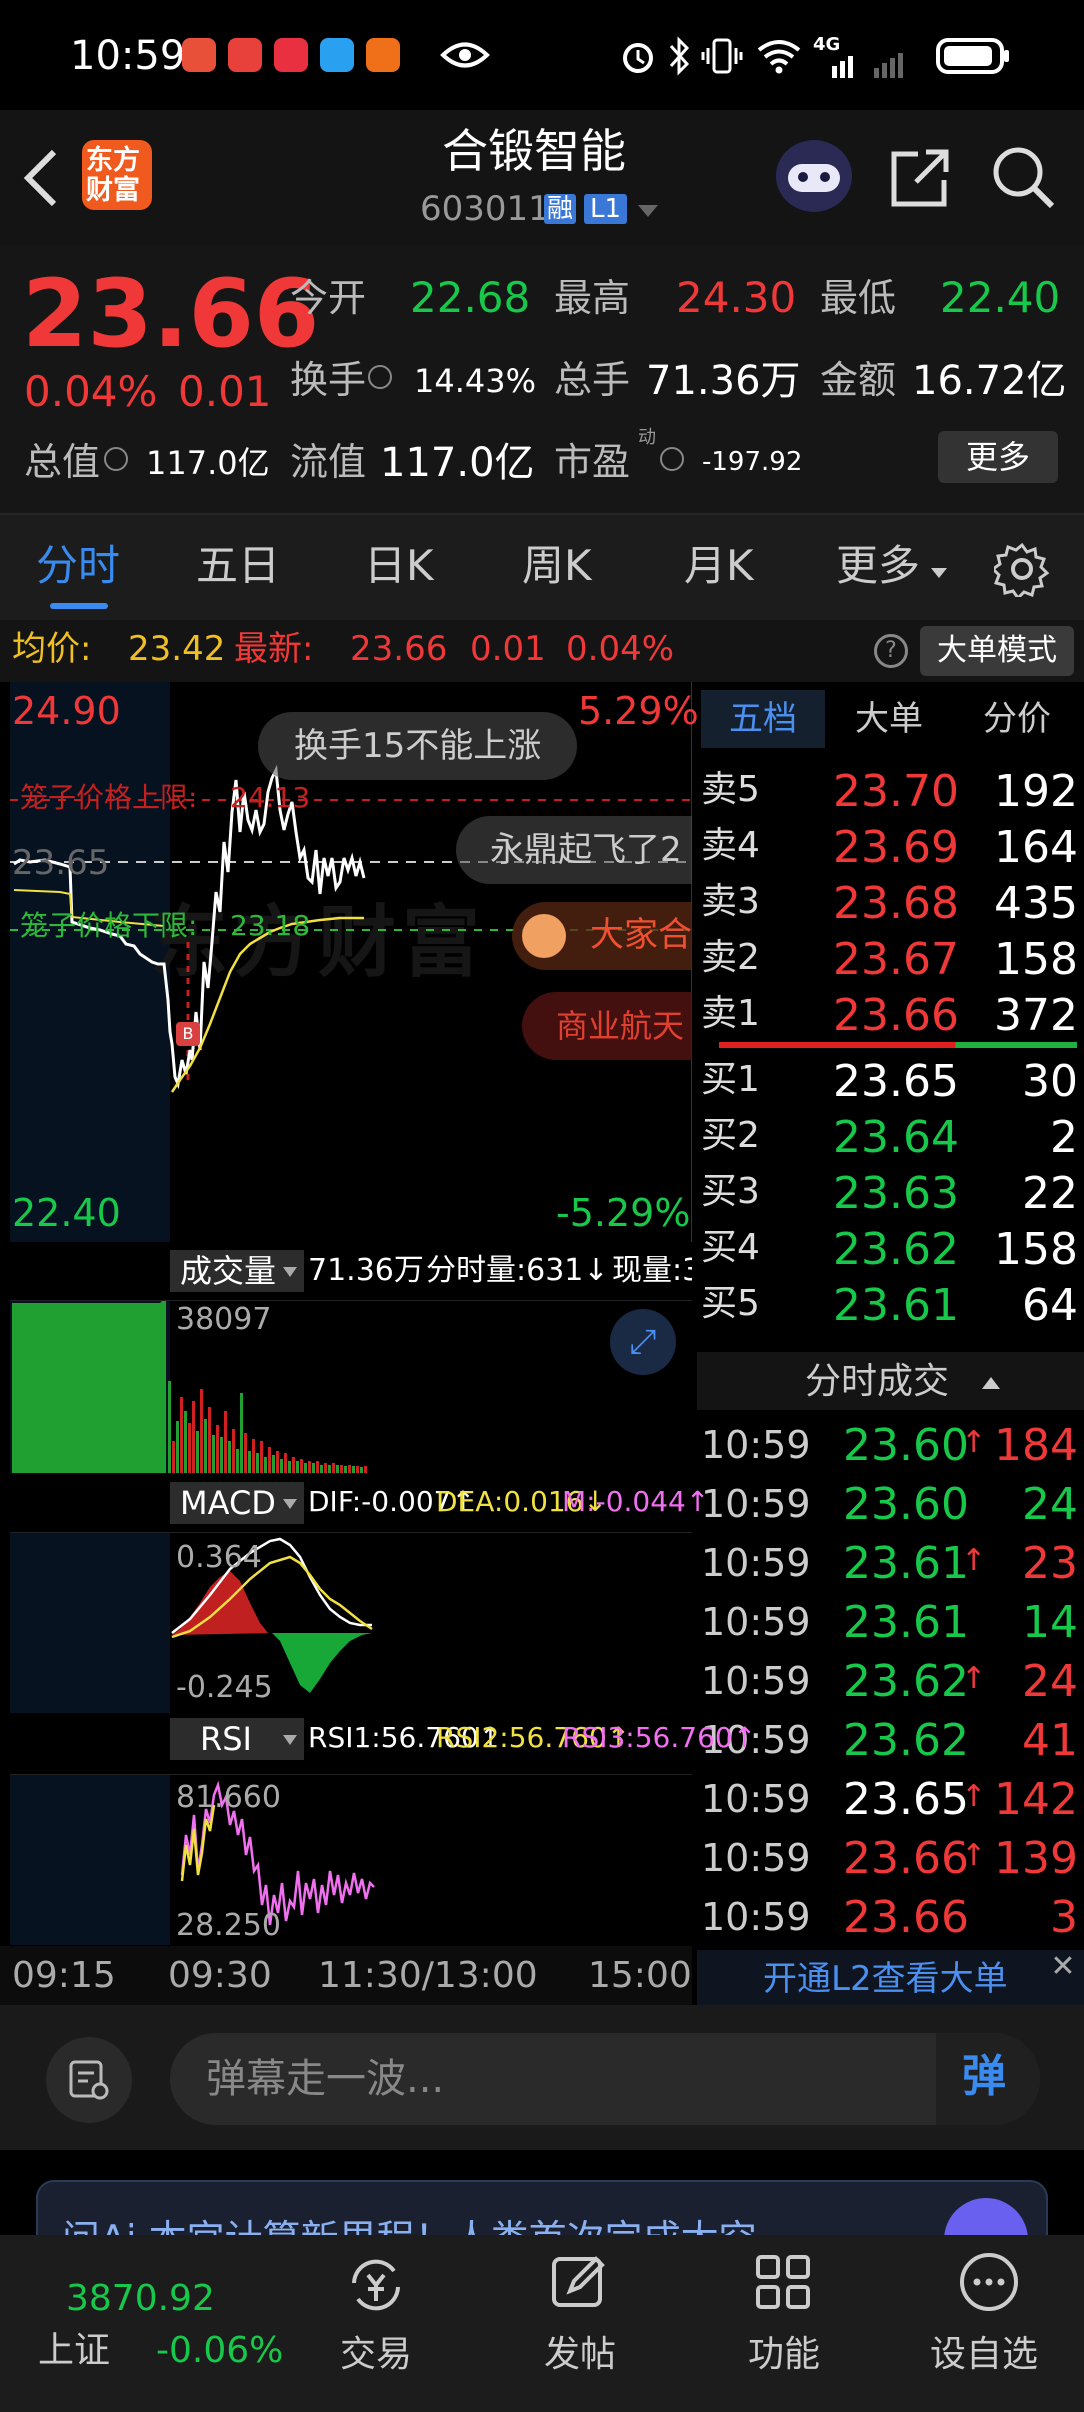 The height and width of the screenshot is (2412, 1084). Describe the element at coordinates (418, 746) in the screenshot. I see `danmu-bubble: 换手15不能上涨` at that location.